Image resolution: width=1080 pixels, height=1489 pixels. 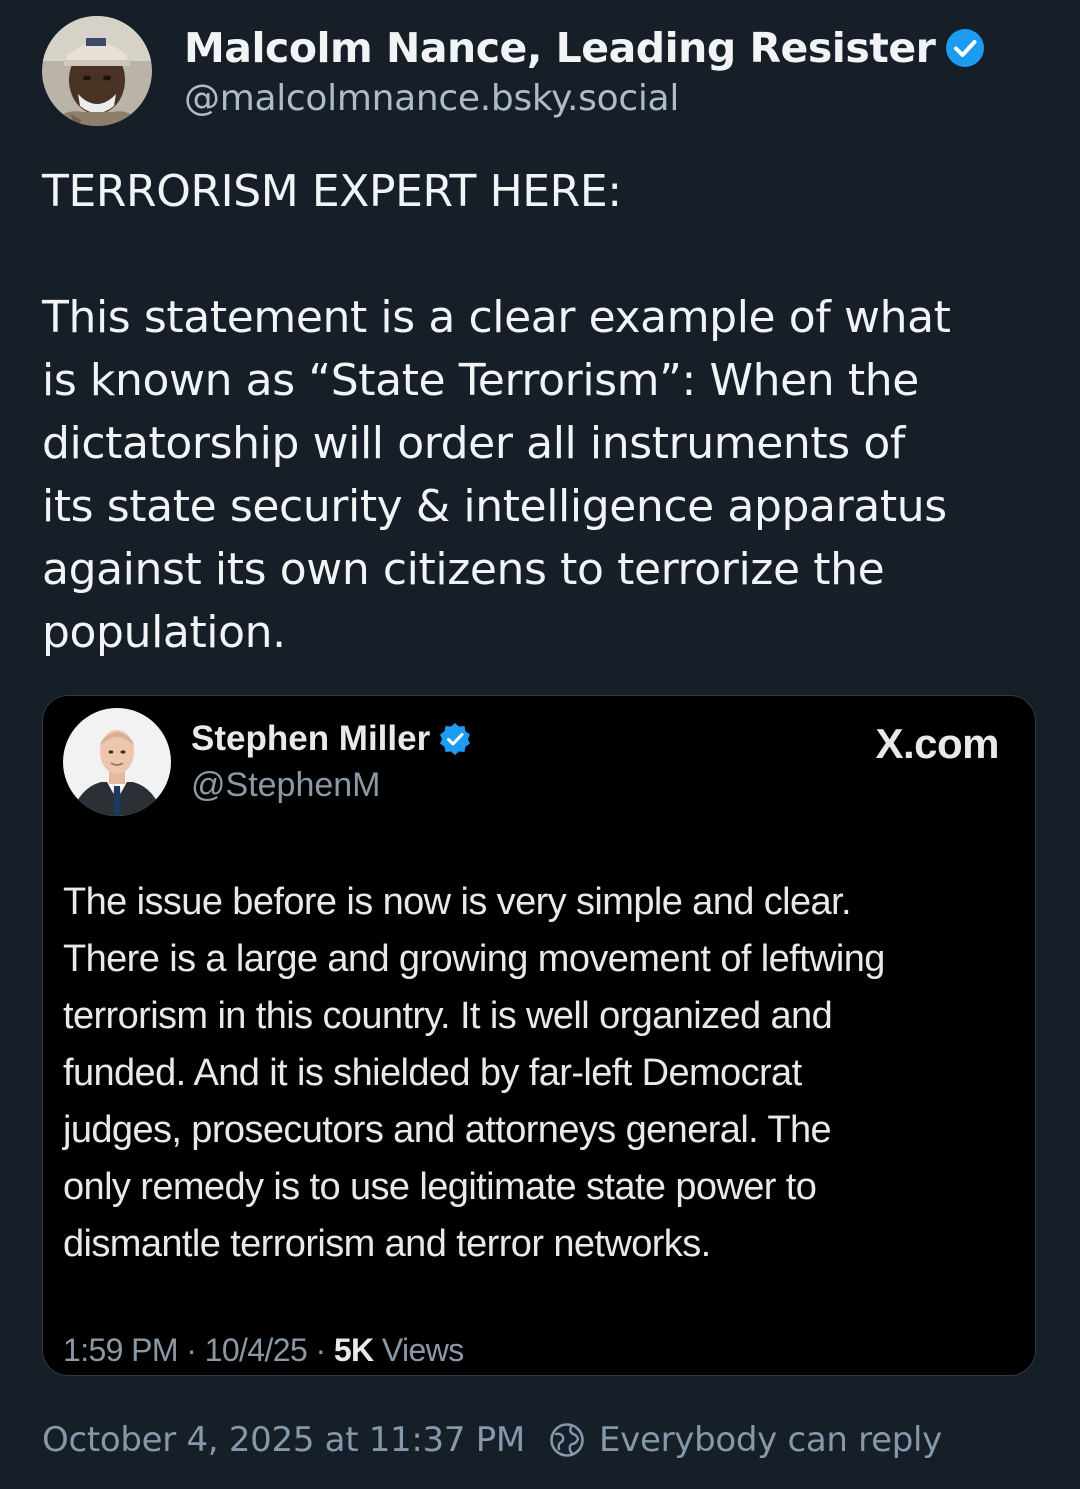 I want to click on embed-avatar-photo, so click(x=117, y=762).